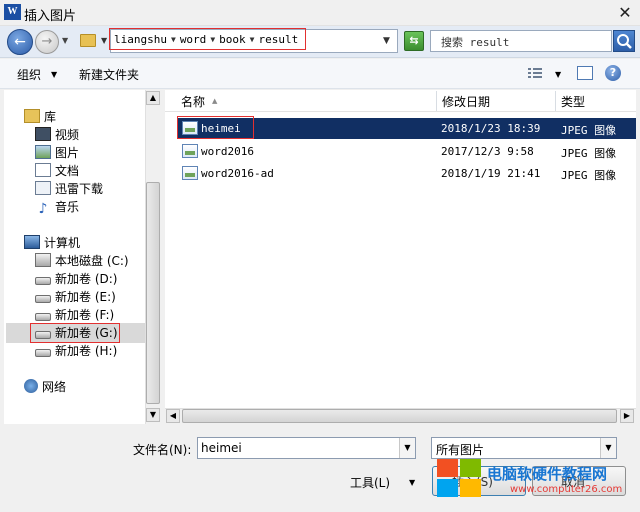 This screenshot has height=512, width=640. I want to click on help-button: ?, so click(613, 73).